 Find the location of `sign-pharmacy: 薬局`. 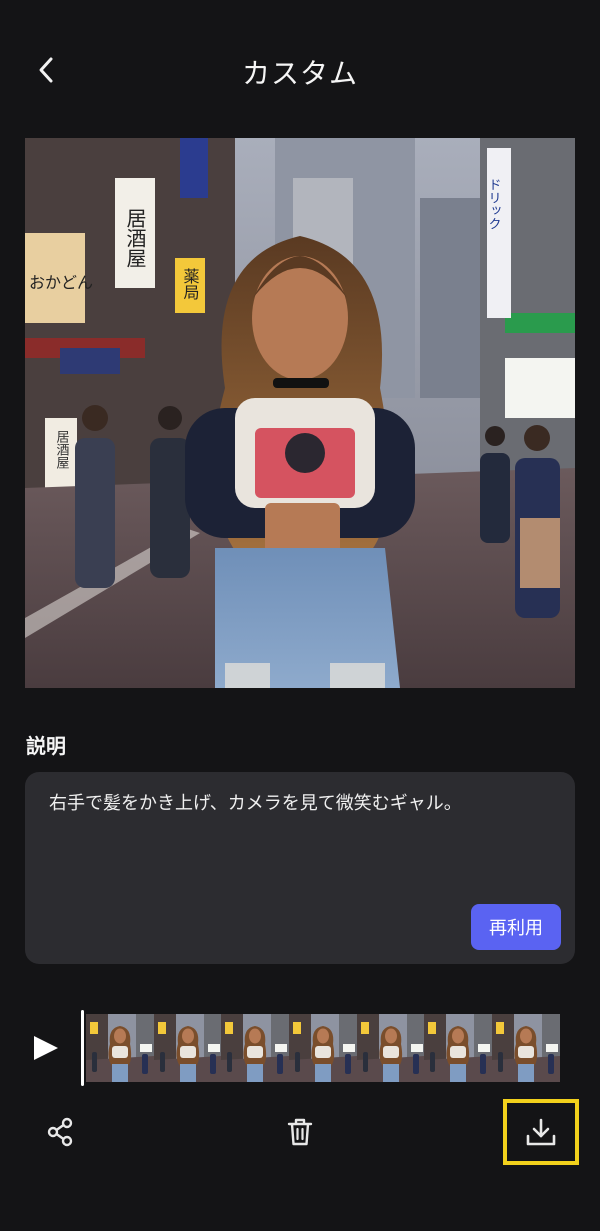

sign-pharmacy: 薬局 is located at coordinates (190, 284).